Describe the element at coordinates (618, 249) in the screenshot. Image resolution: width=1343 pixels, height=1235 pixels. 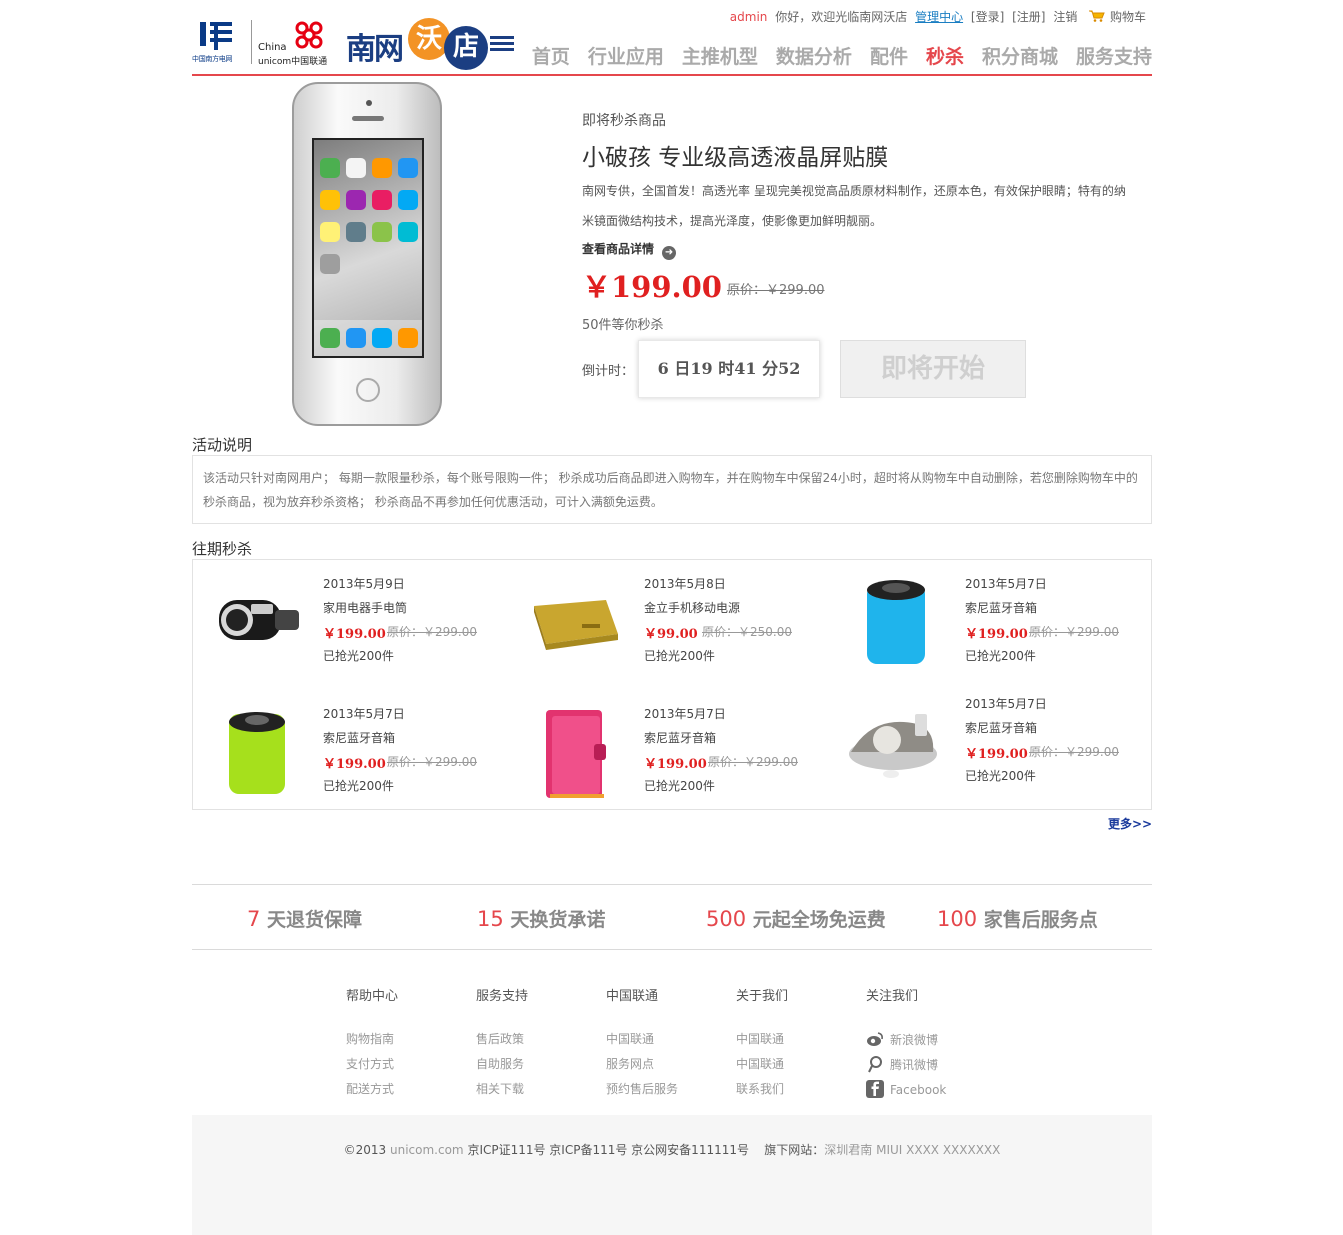
I see `product-detail-label: 查看商品详情` at that location.